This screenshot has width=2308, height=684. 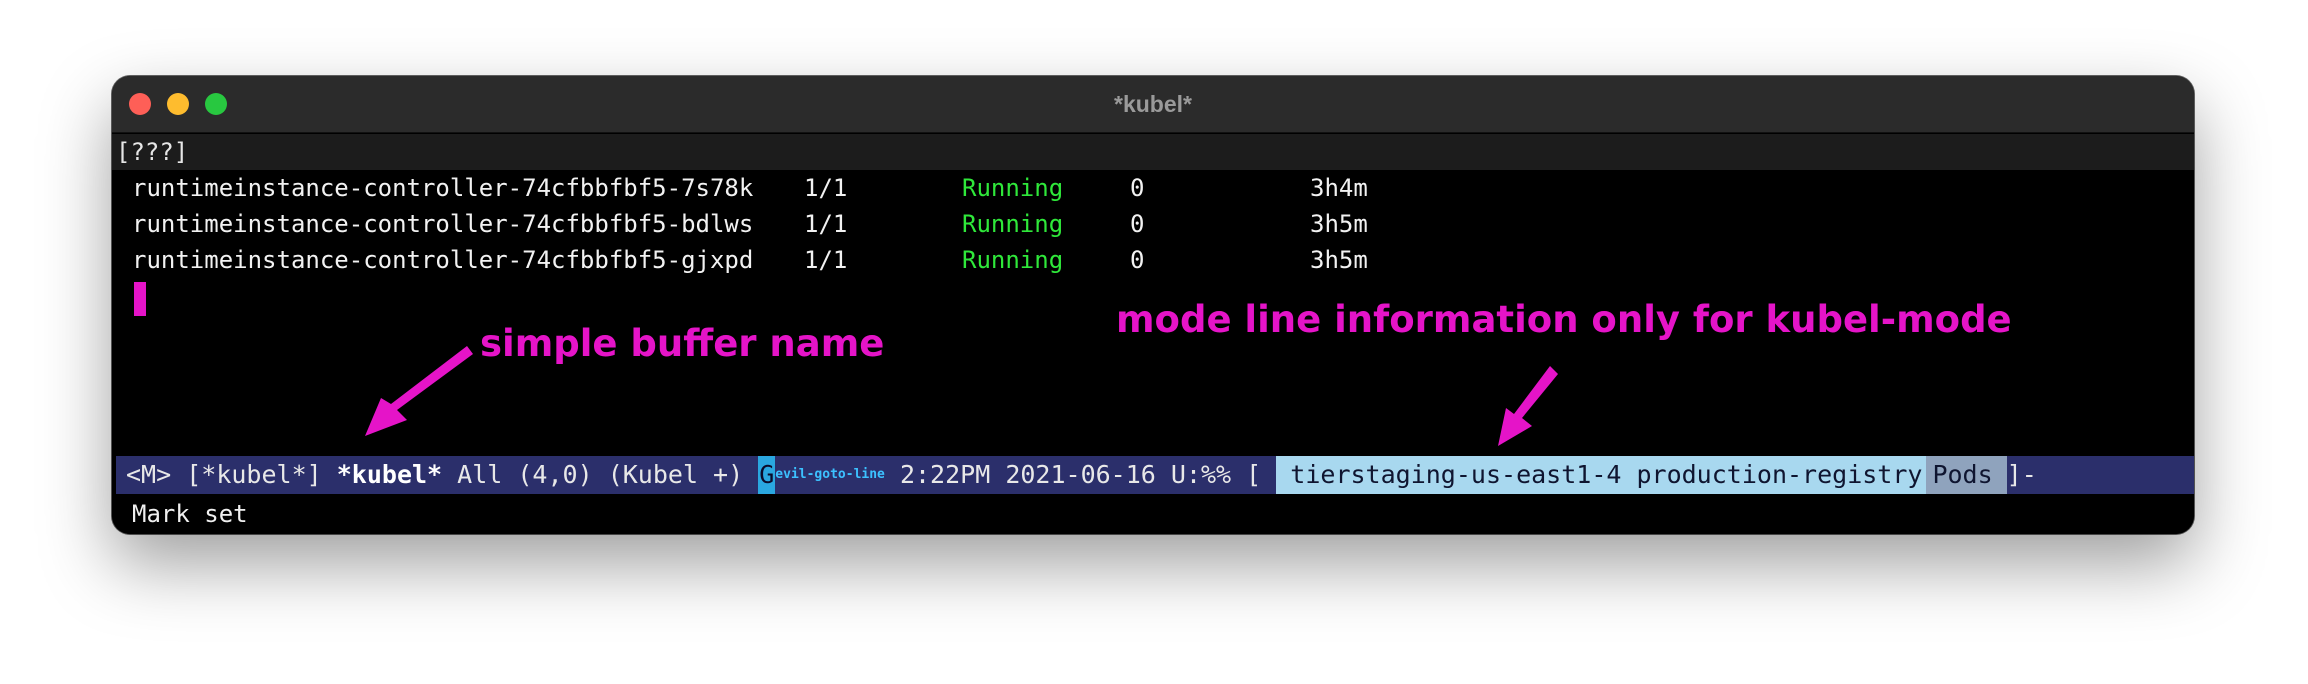 What do you see at coordinates (1339, 188) in the screenshot?
I see `pod-age: 3h4m` at bounding box center [1339, 188].